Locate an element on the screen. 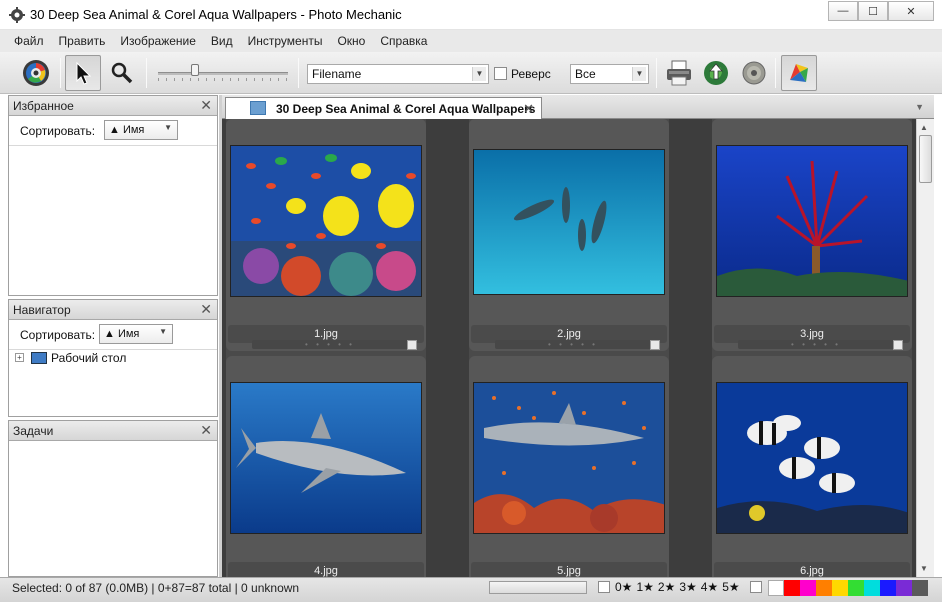  print-button is located at coordinates (679, 73).